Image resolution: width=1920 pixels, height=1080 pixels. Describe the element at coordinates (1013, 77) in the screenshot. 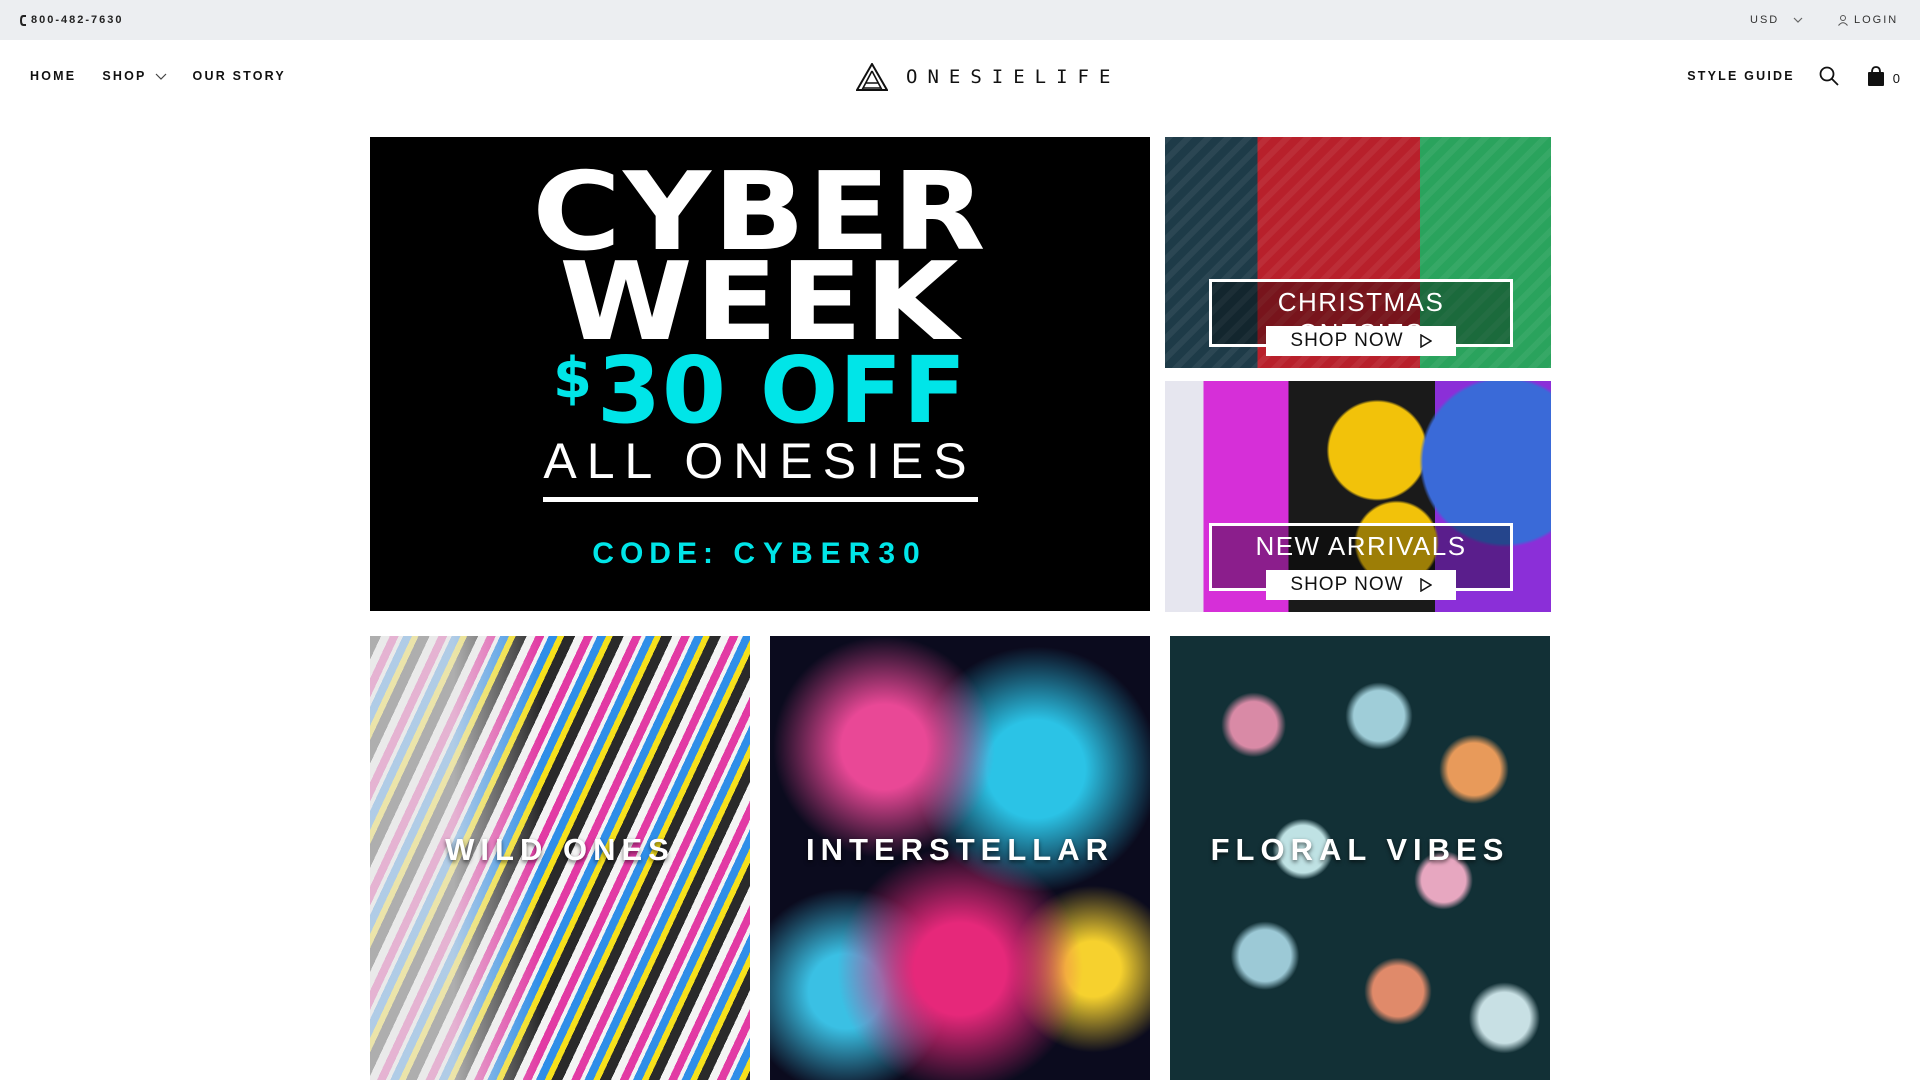

I see `logo-wordmark: ONESIELIFE` at that location.